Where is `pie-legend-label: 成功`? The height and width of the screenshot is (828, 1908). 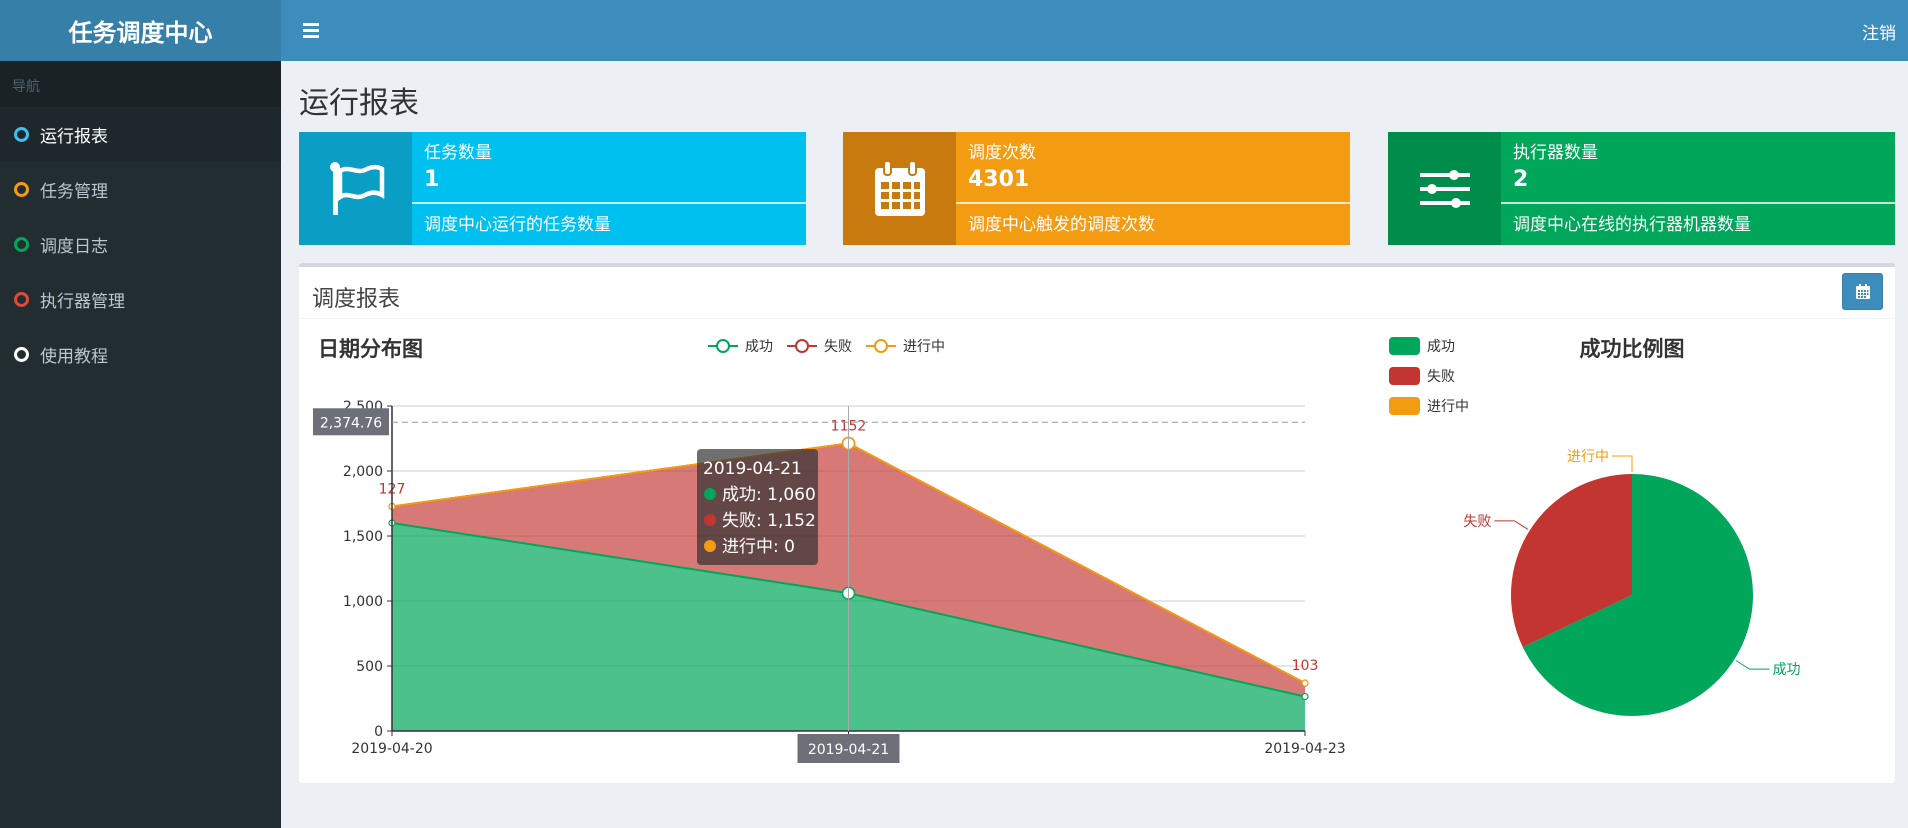
pie-legend-label: 成功 is located at coordinates (1441, 347).